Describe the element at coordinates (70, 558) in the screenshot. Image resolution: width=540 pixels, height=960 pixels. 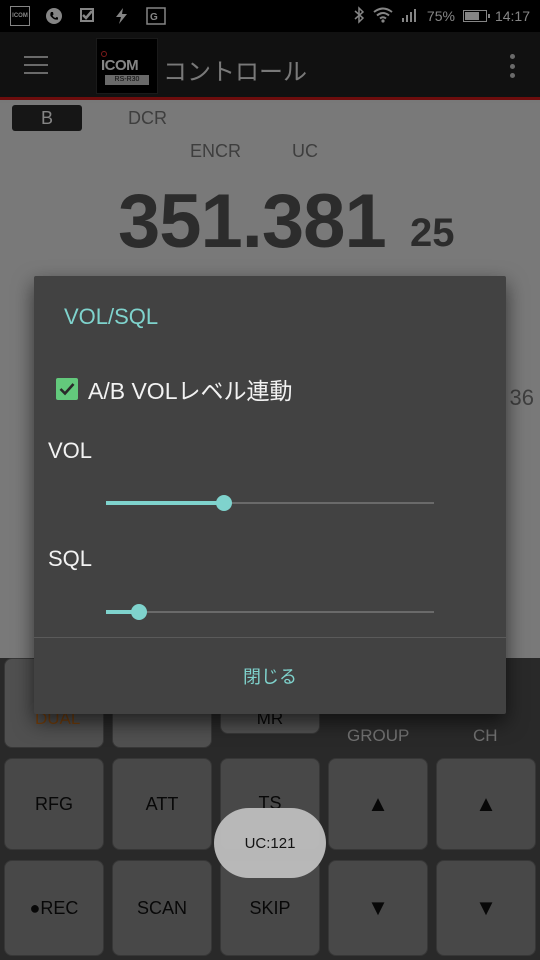
I see `sql-label: SQL` at that location.